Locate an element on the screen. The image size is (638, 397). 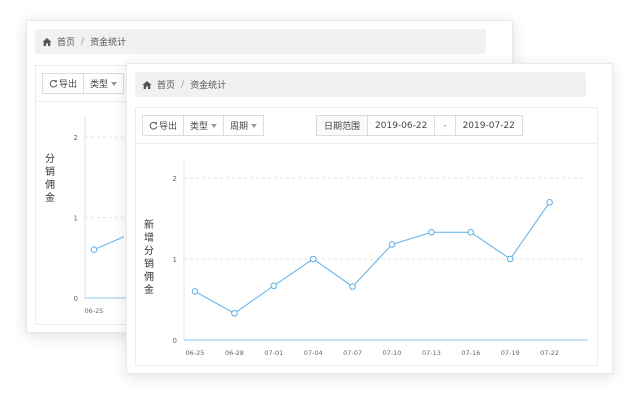
series-line is located at coordinates (109, 243).